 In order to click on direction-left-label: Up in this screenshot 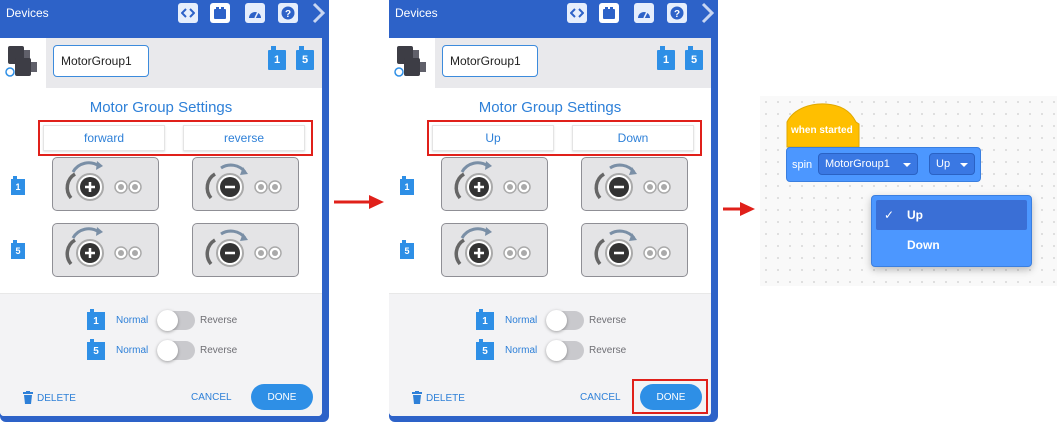, I will do `click(493, 138)`.